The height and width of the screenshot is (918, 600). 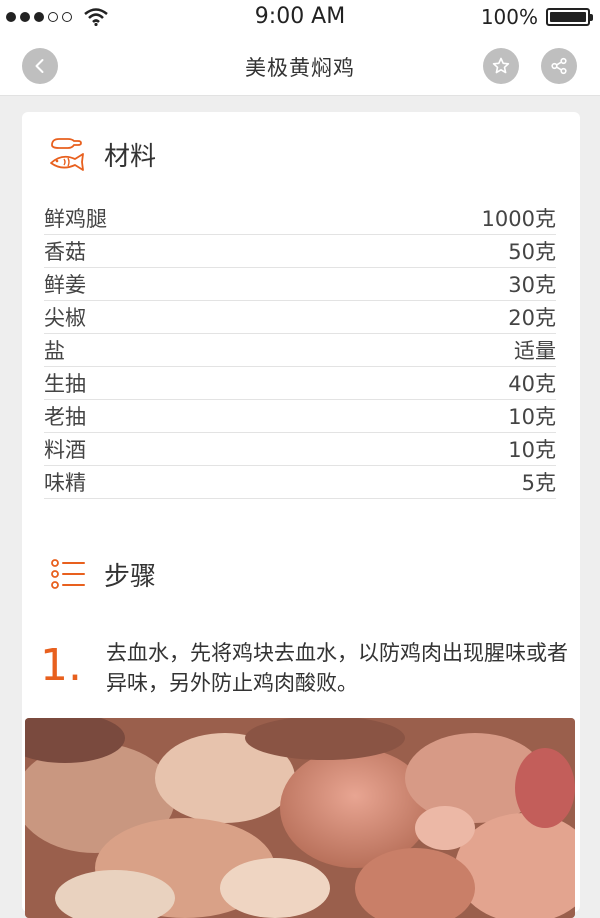 I want to click on ingredients-title: 材料, so click(x=130, y=156).